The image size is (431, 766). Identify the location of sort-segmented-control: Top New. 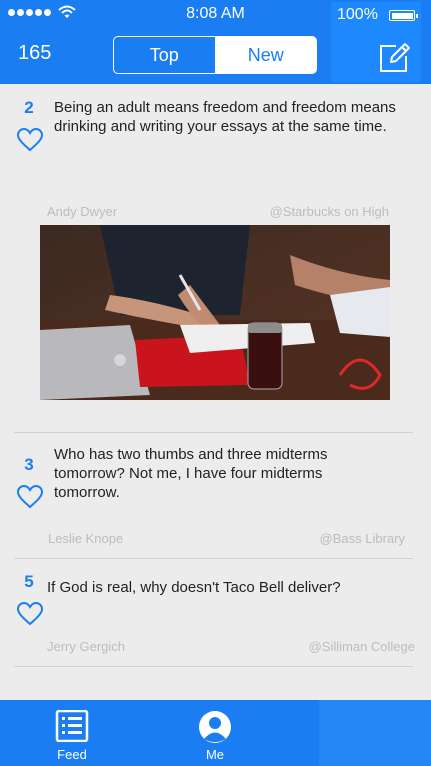
(215, 55).